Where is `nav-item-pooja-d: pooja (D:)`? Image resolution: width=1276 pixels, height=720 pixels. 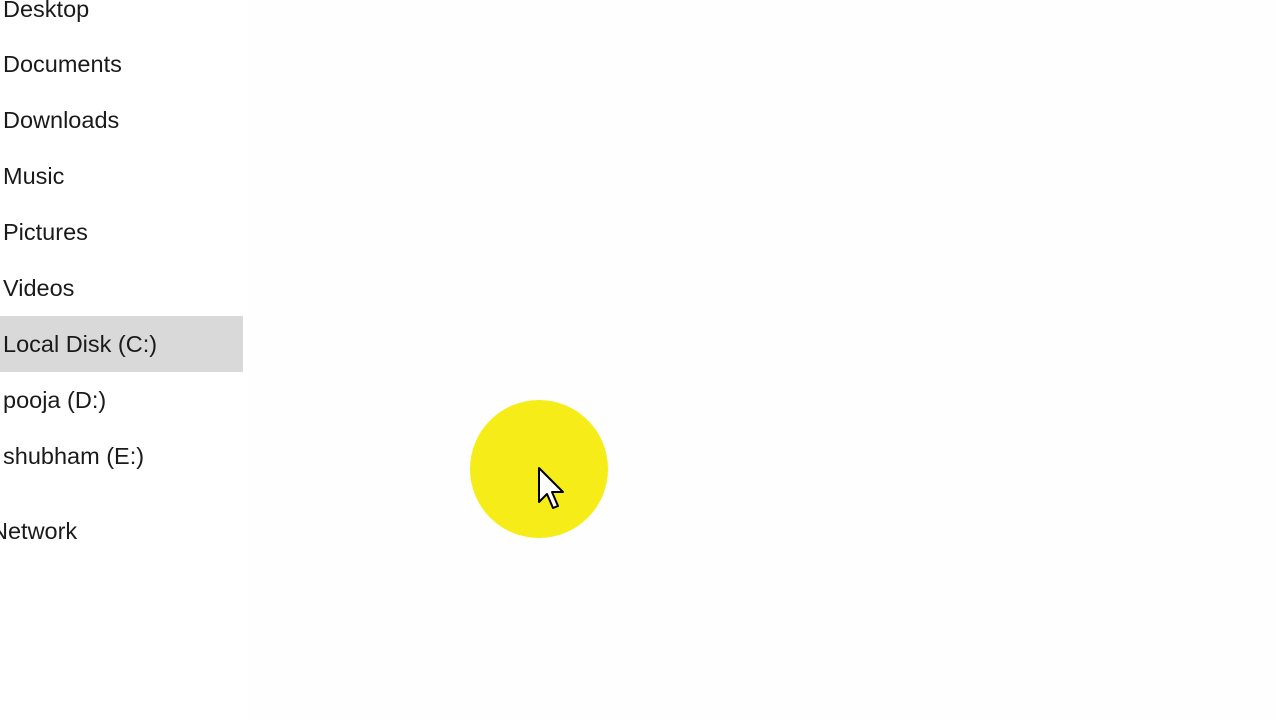 nav-item-pooja-d: pooja (D:) is located at coordinates (121, 400).